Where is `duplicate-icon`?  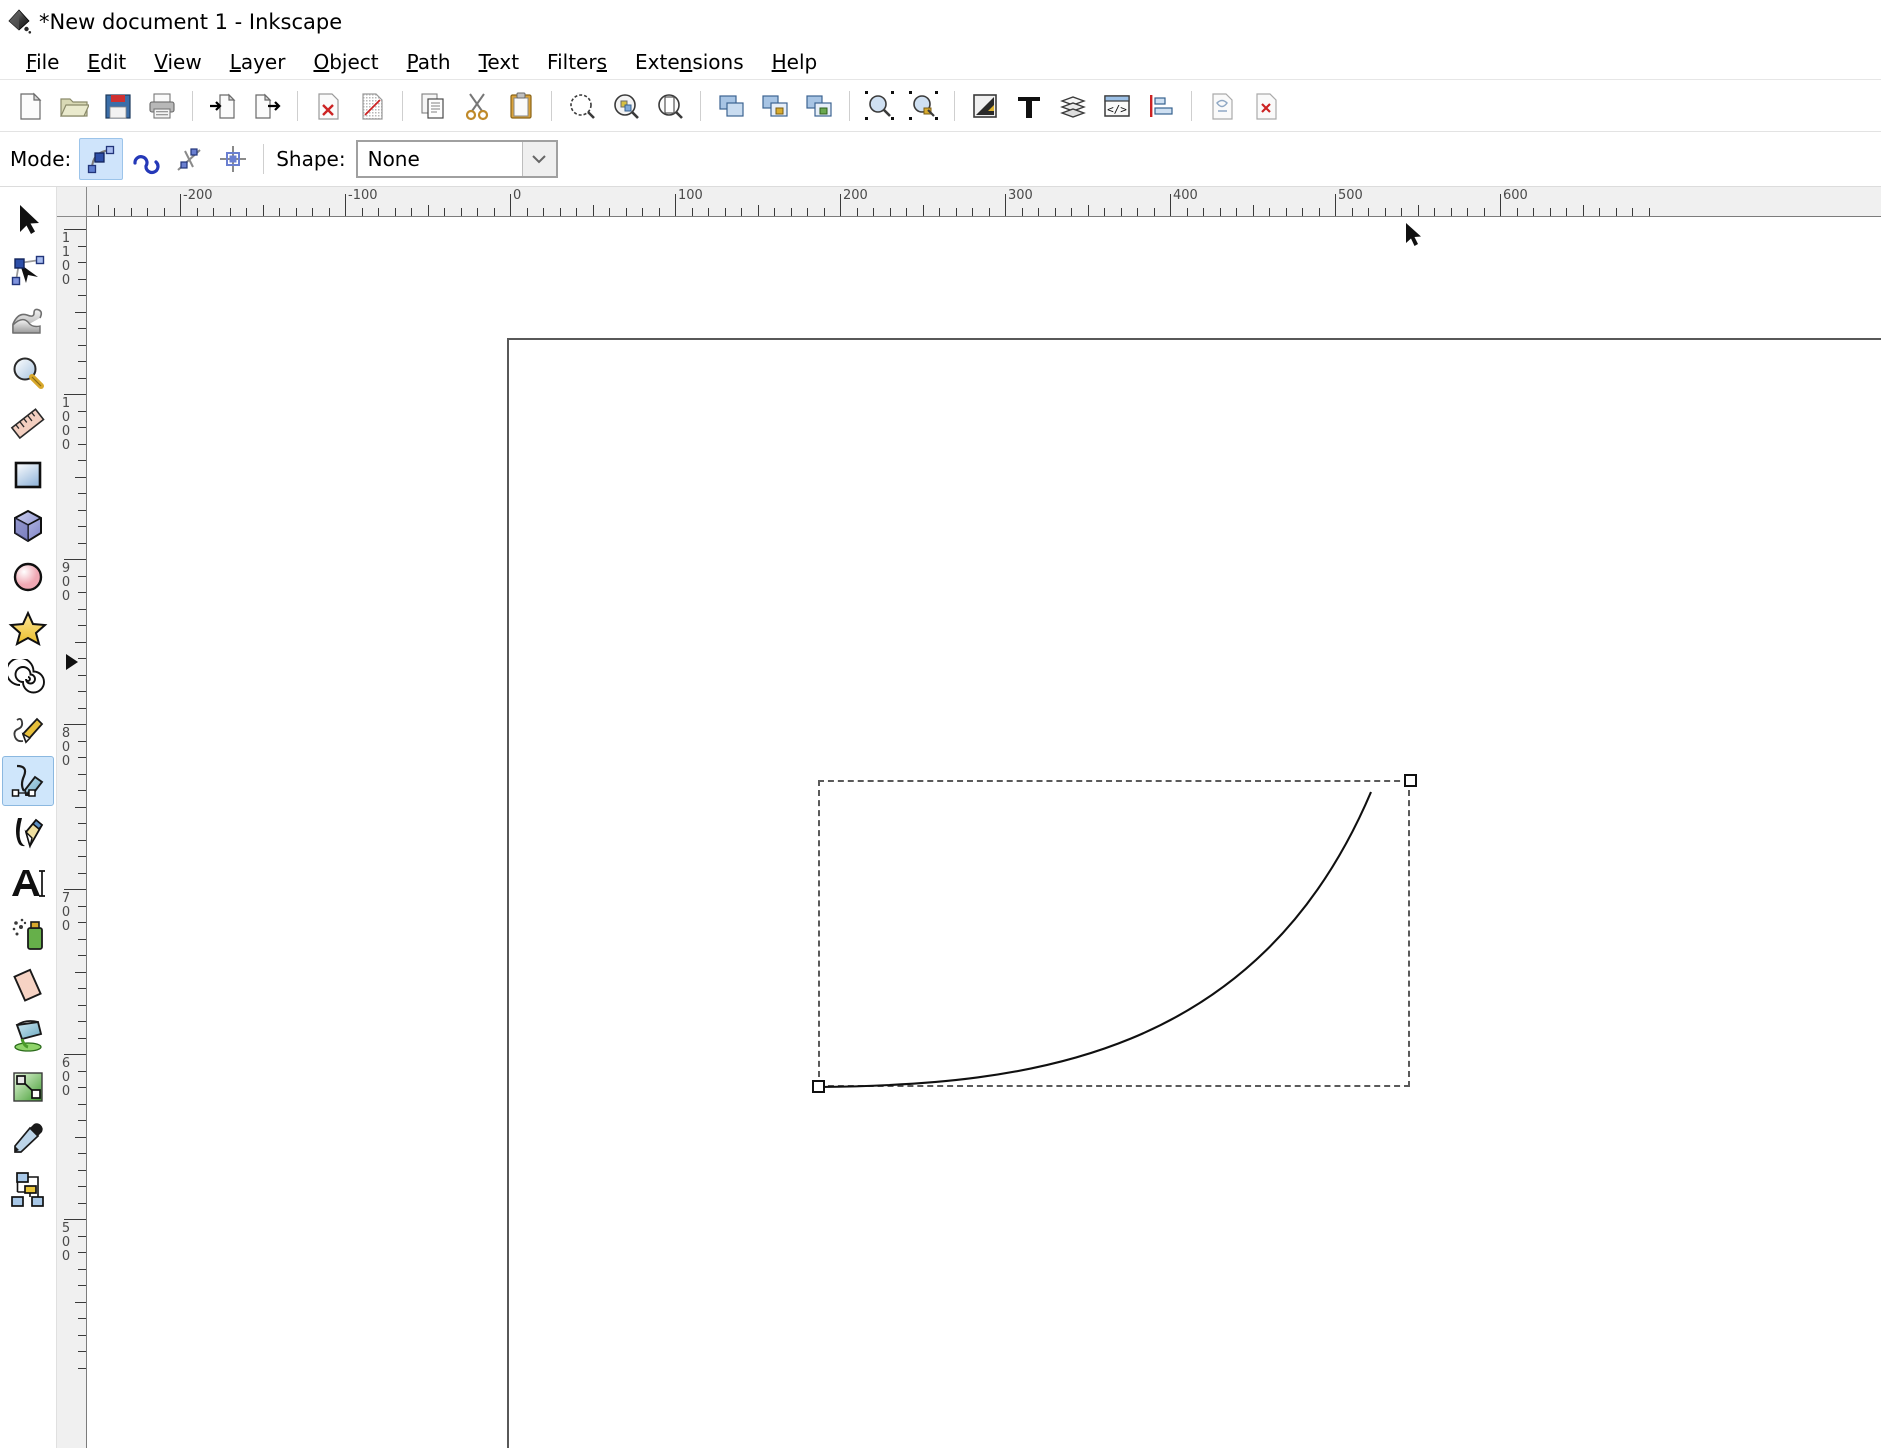 duplicate-icon is located at coordinates (731, 106).